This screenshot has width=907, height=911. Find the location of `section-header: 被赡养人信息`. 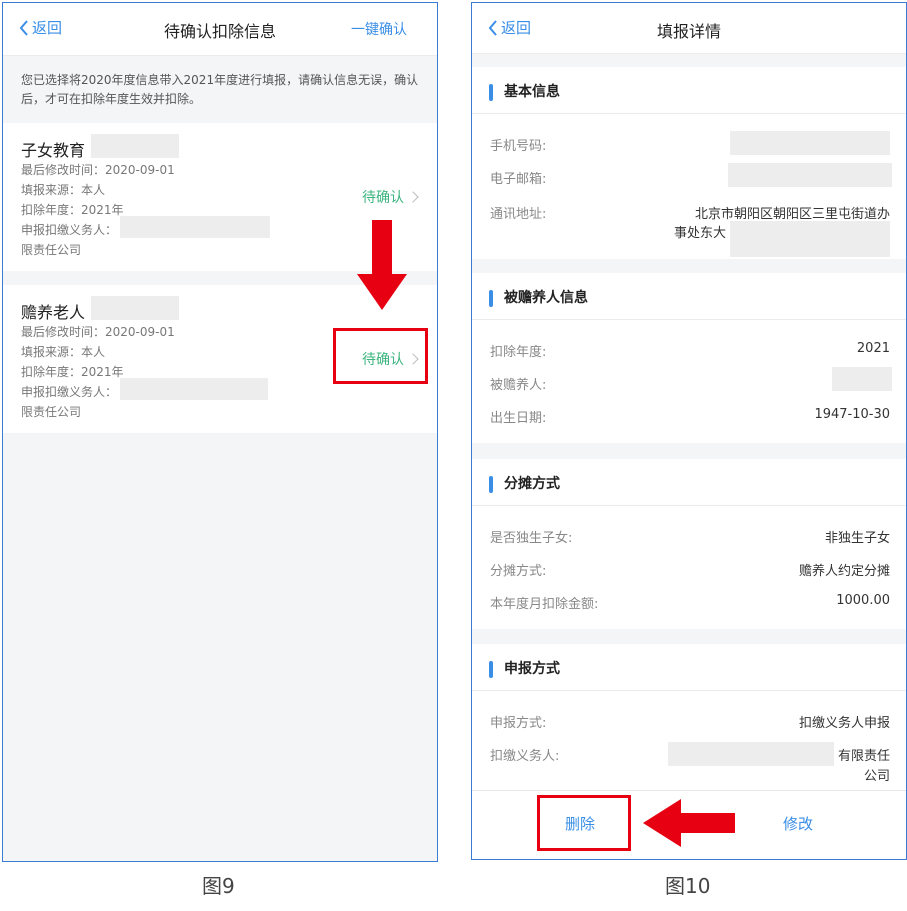

section-header: 被赡养人信息 is located at coordinates (689, 296).